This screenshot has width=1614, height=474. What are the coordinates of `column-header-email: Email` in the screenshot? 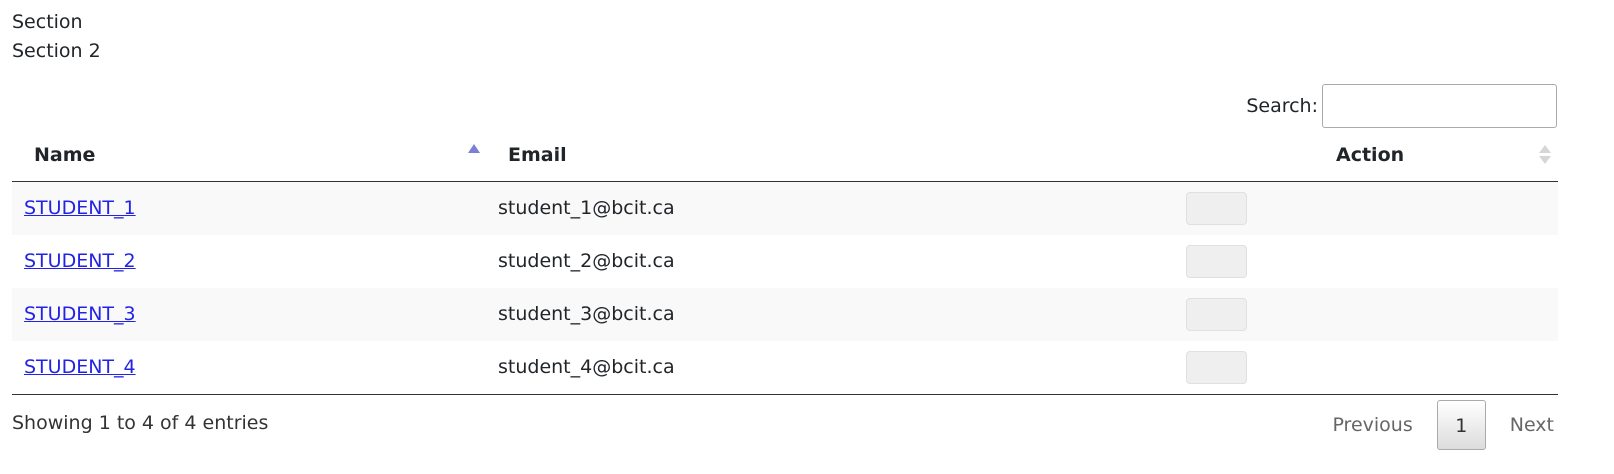 It's located at (537, 155).